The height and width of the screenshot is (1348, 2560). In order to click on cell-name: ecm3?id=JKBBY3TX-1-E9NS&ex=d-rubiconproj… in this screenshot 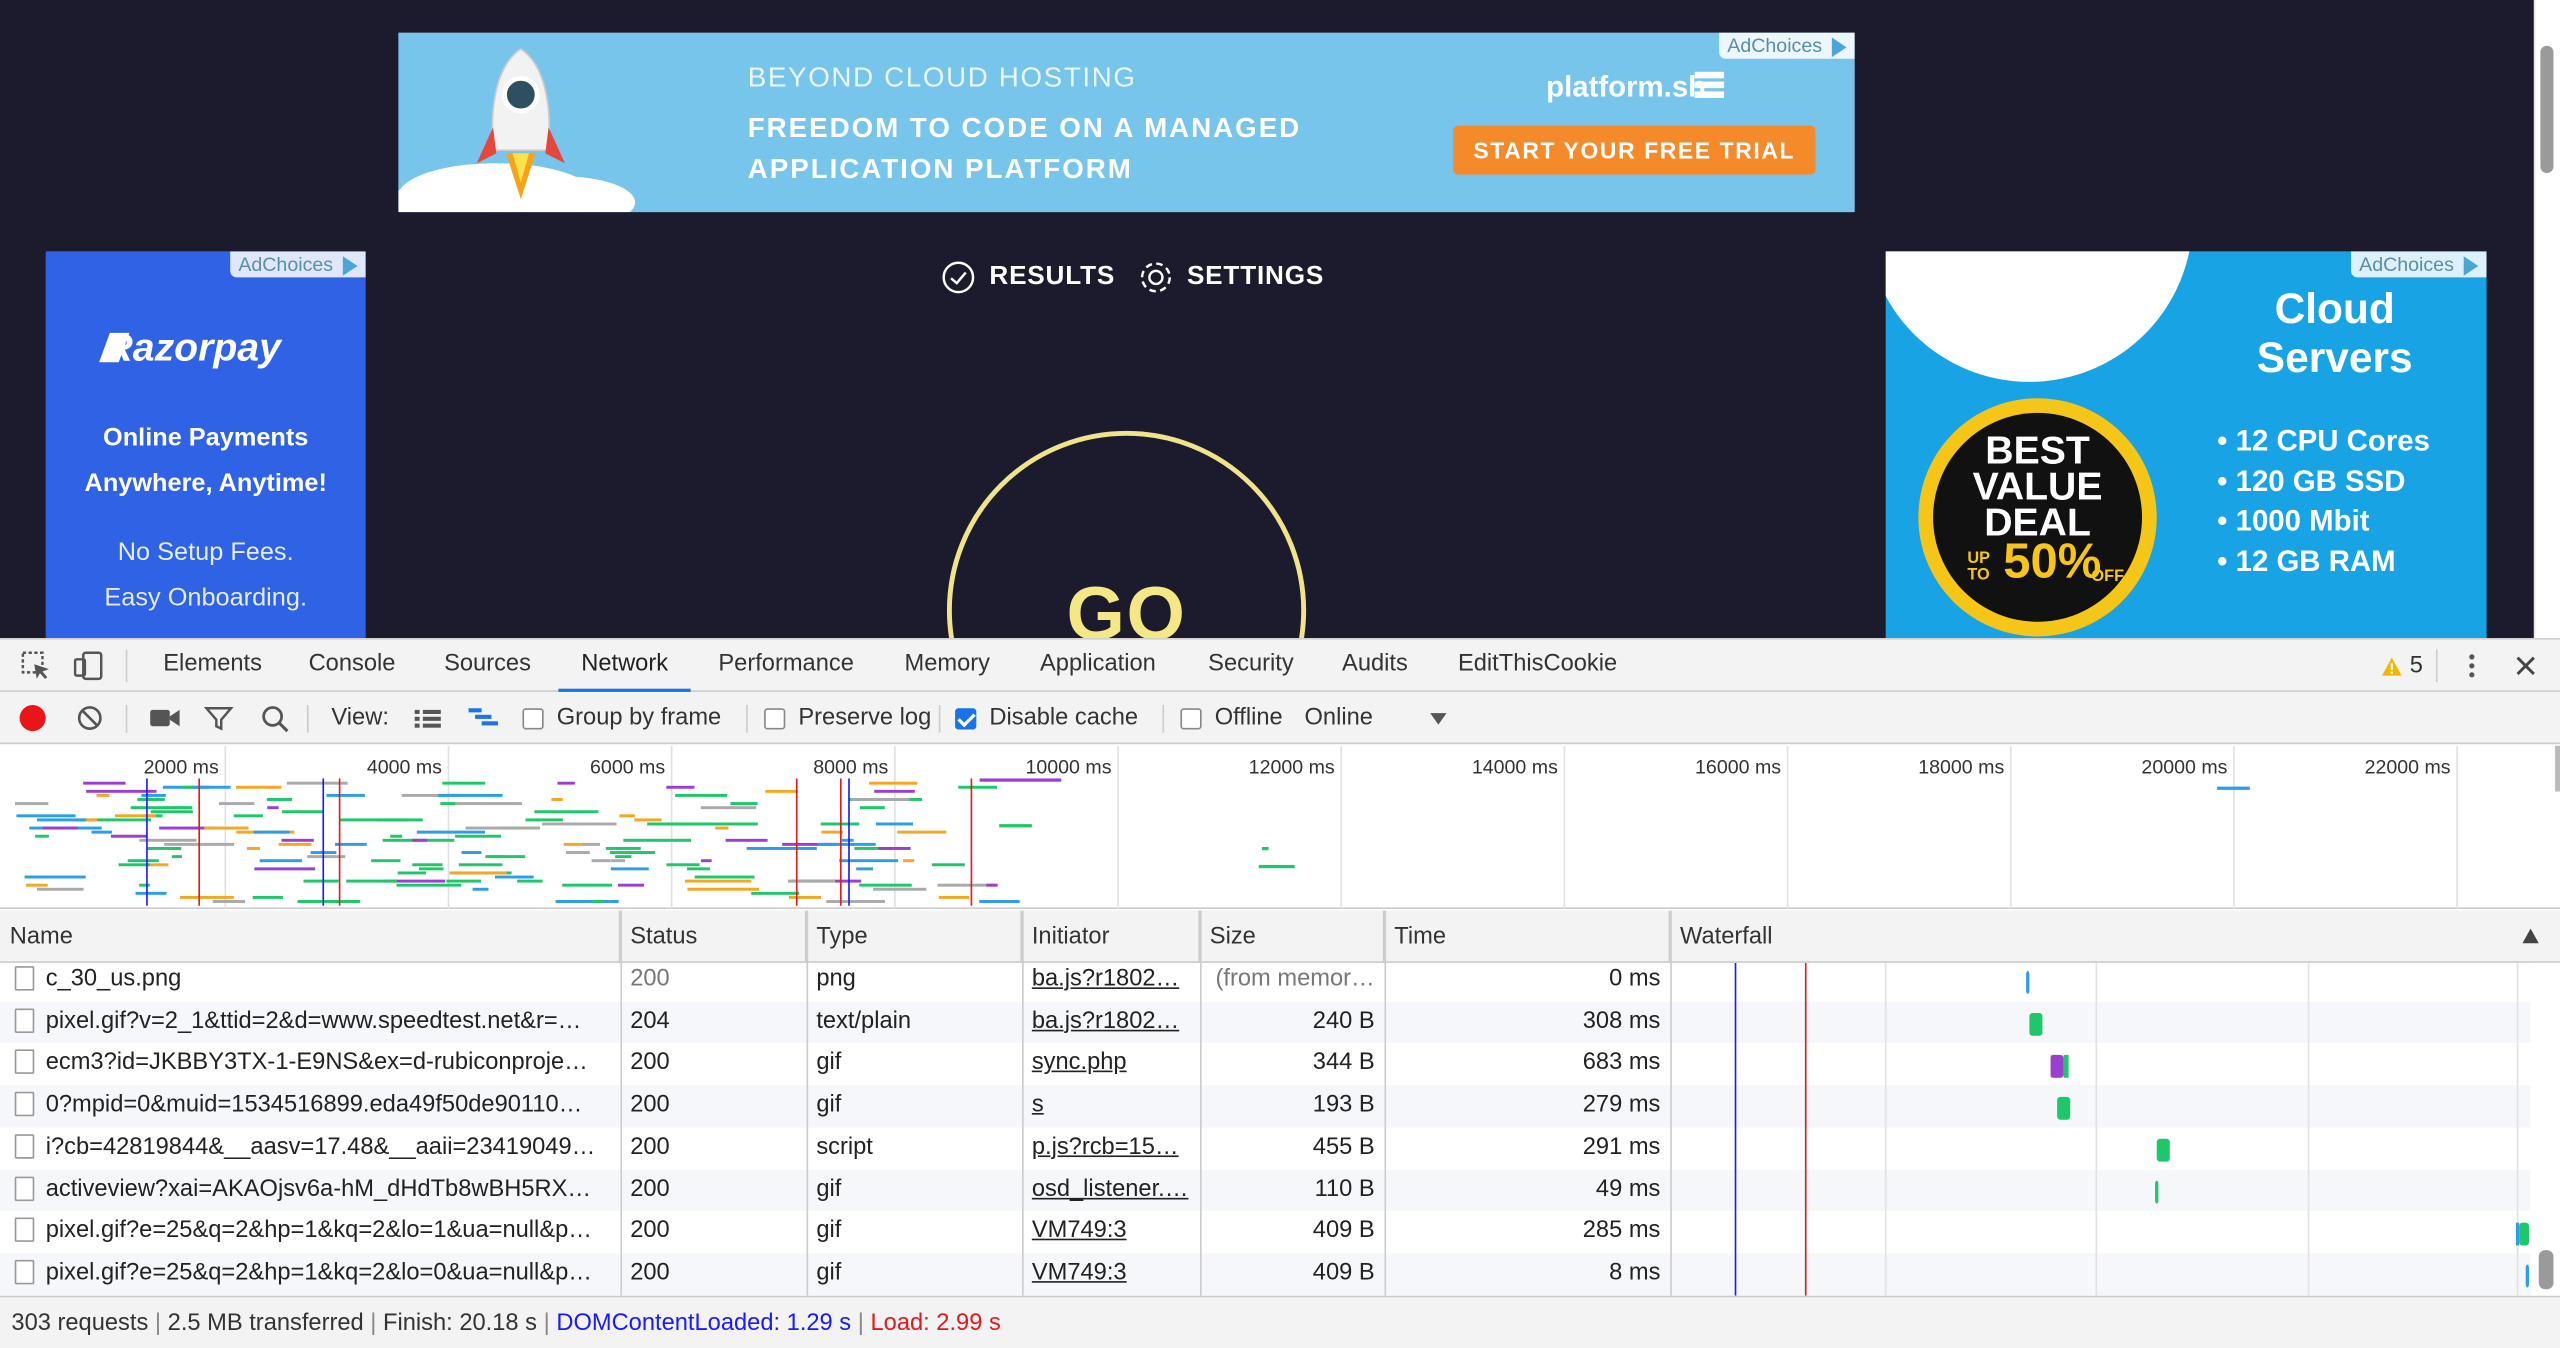, I will do `click(310, 1064)`.